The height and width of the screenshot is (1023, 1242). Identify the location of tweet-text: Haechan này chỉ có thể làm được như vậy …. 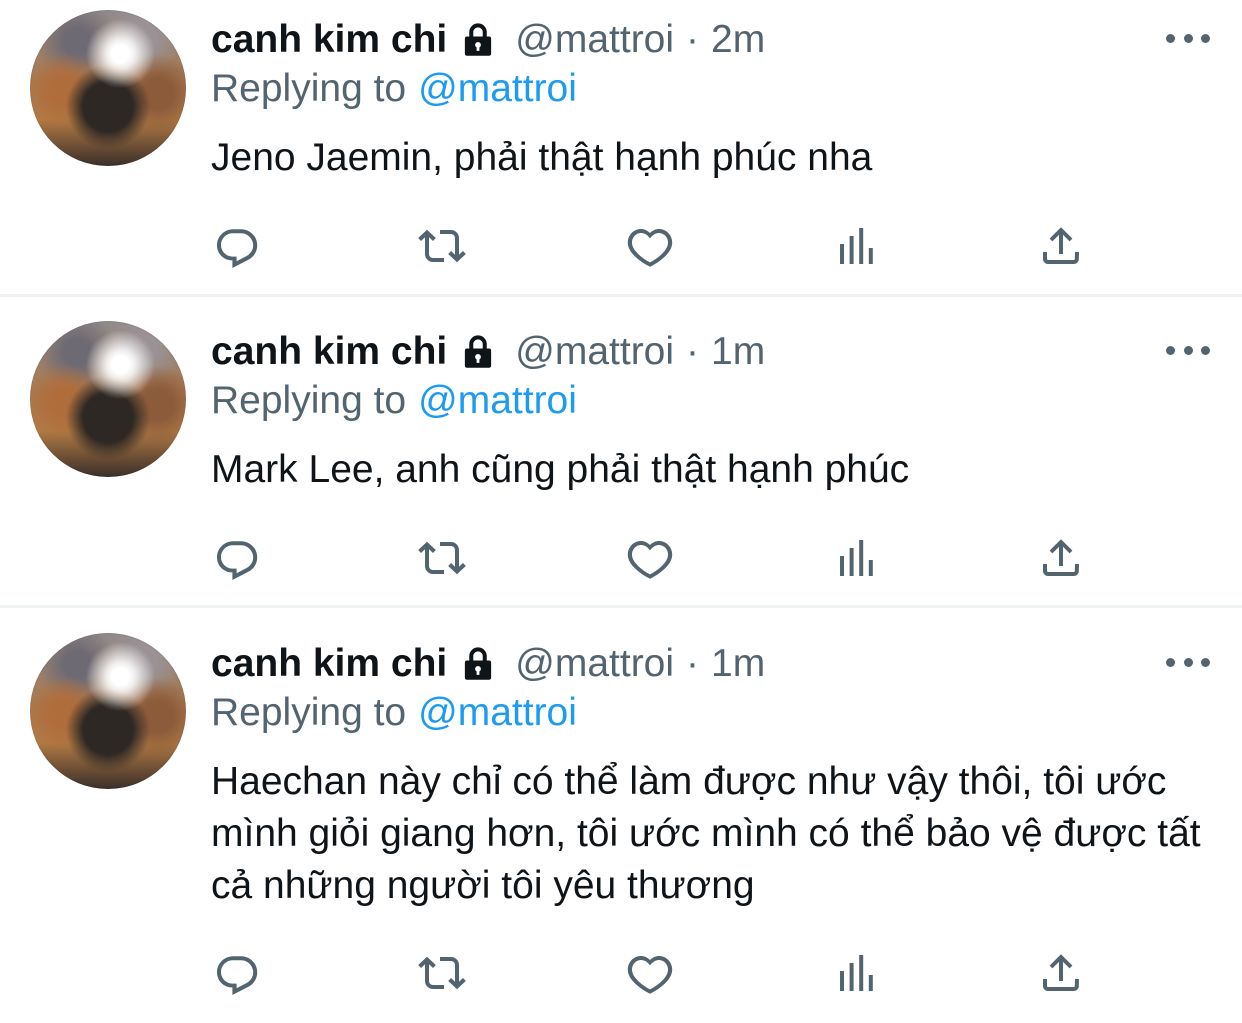
(706, 833).